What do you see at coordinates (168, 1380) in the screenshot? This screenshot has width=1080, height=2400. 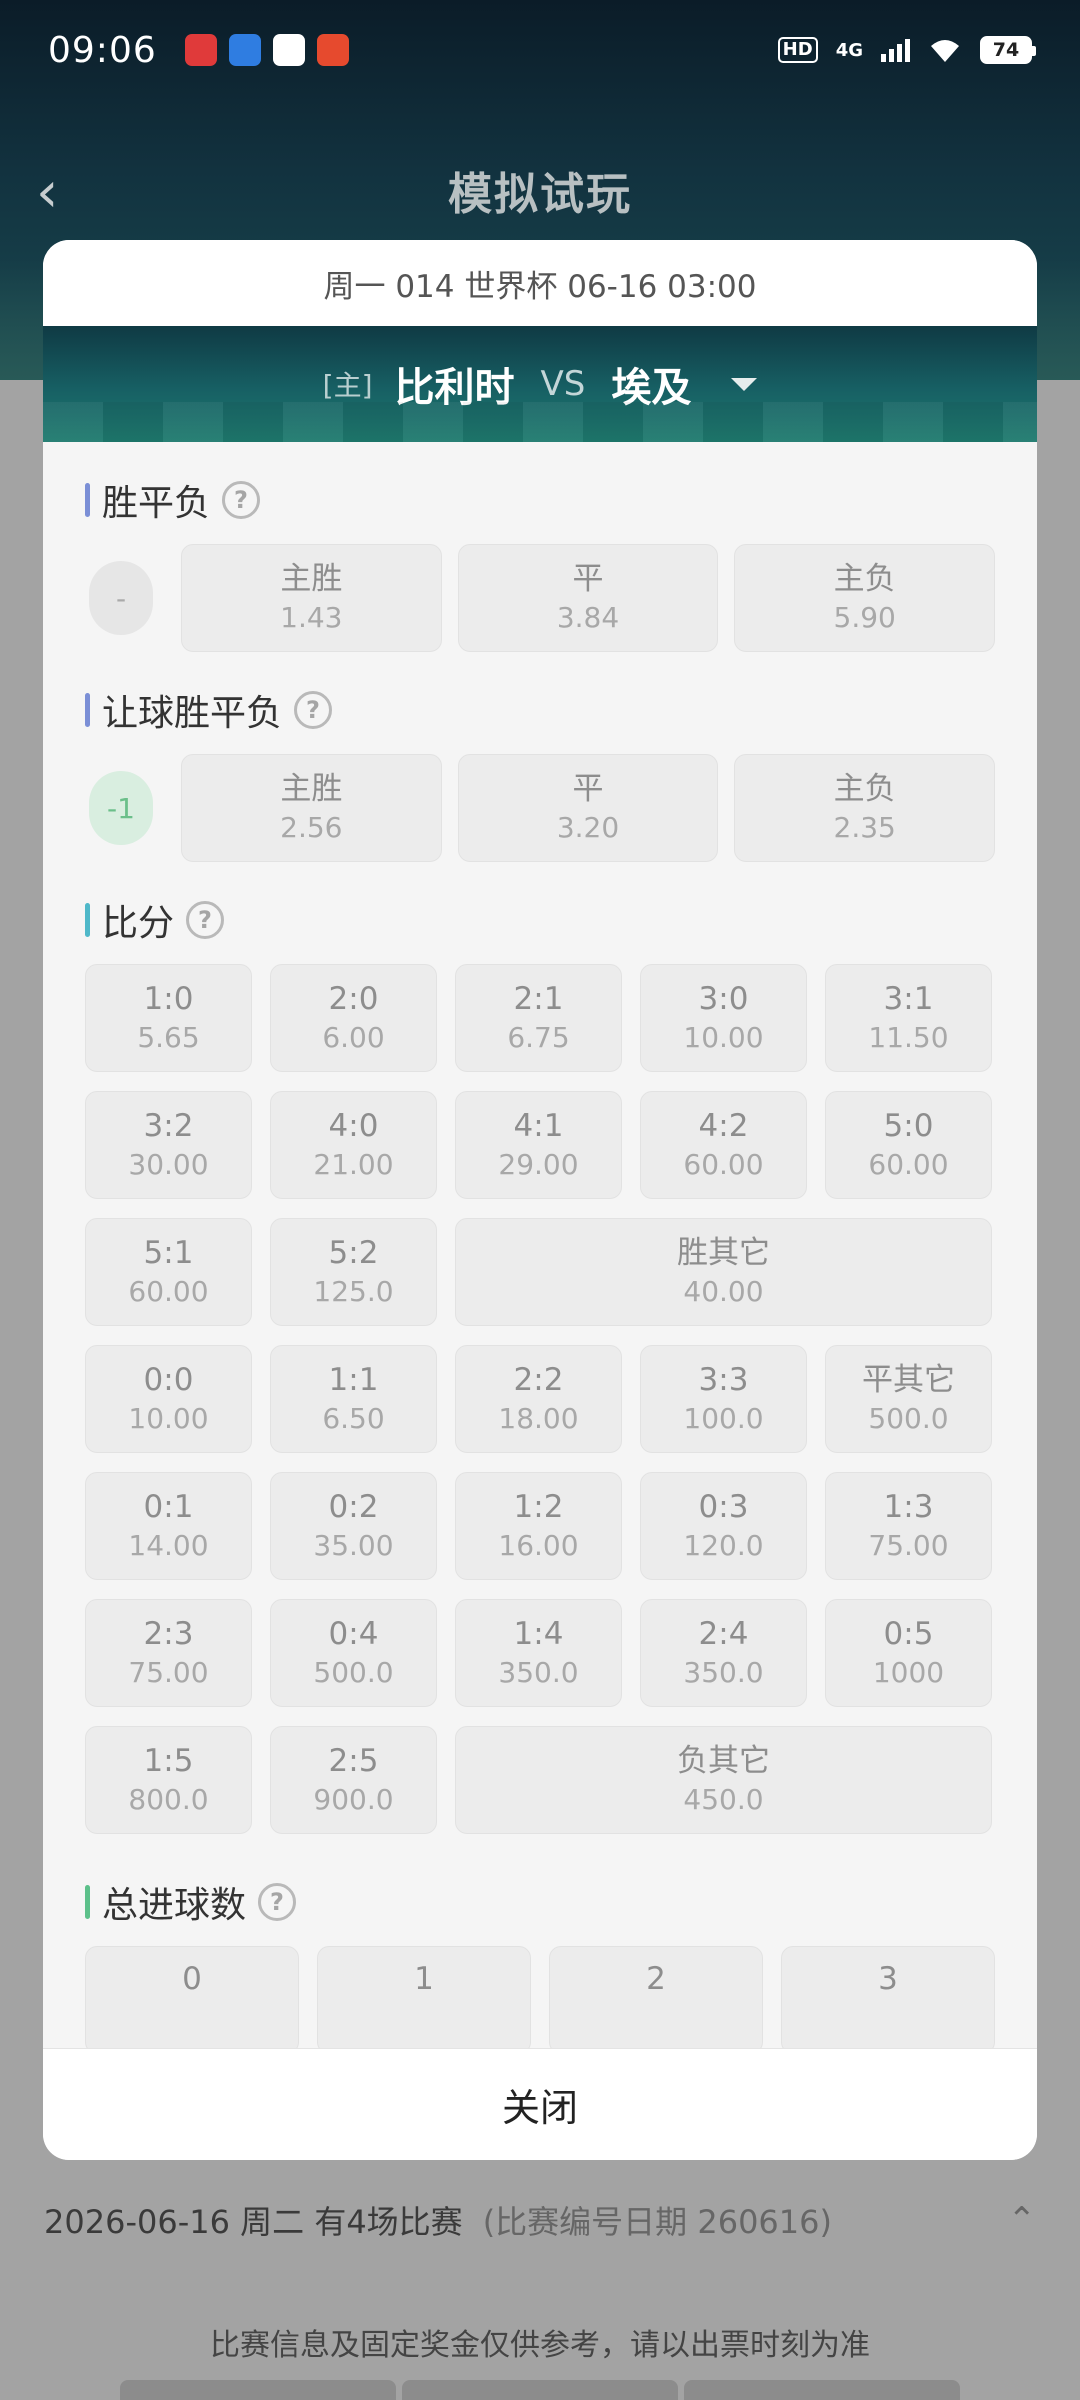 I see `option-label: 0:0` at bounding box center [168, 1380].